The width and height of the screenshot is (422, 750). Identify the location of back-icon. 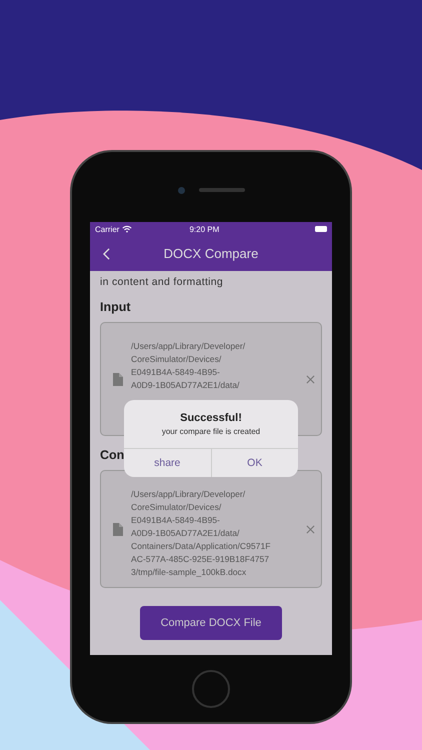
(106, 254).